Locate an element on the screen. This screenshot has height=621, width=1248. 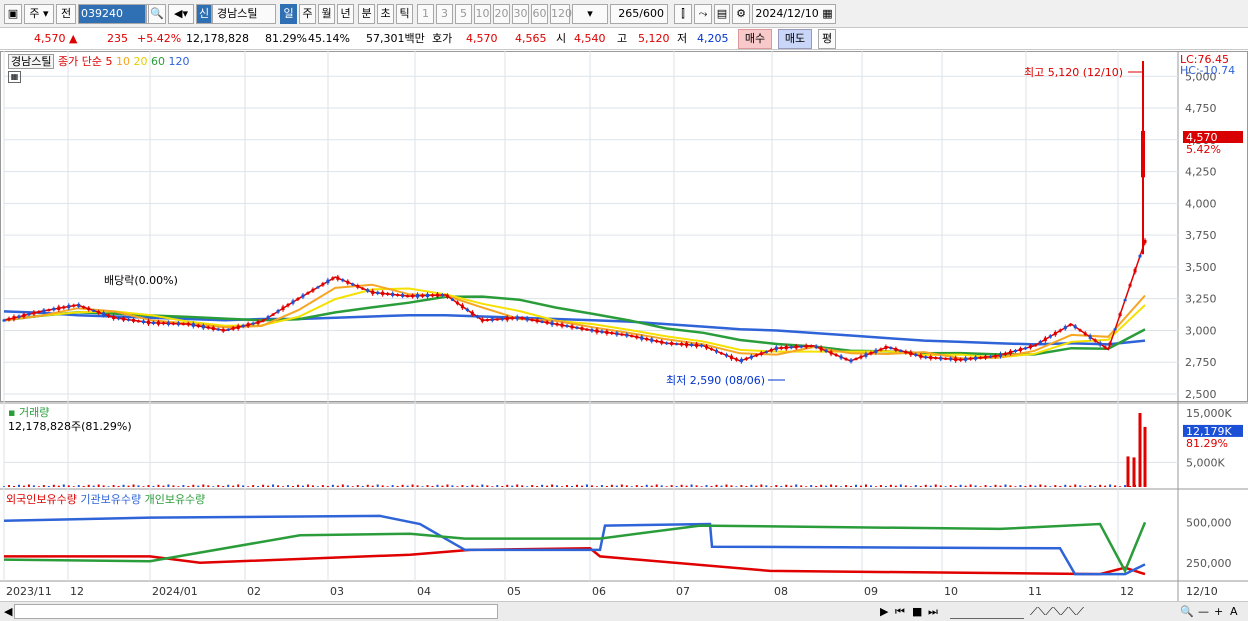
legend-institution: 기관보유수량 is located at coordinates (110, 499).